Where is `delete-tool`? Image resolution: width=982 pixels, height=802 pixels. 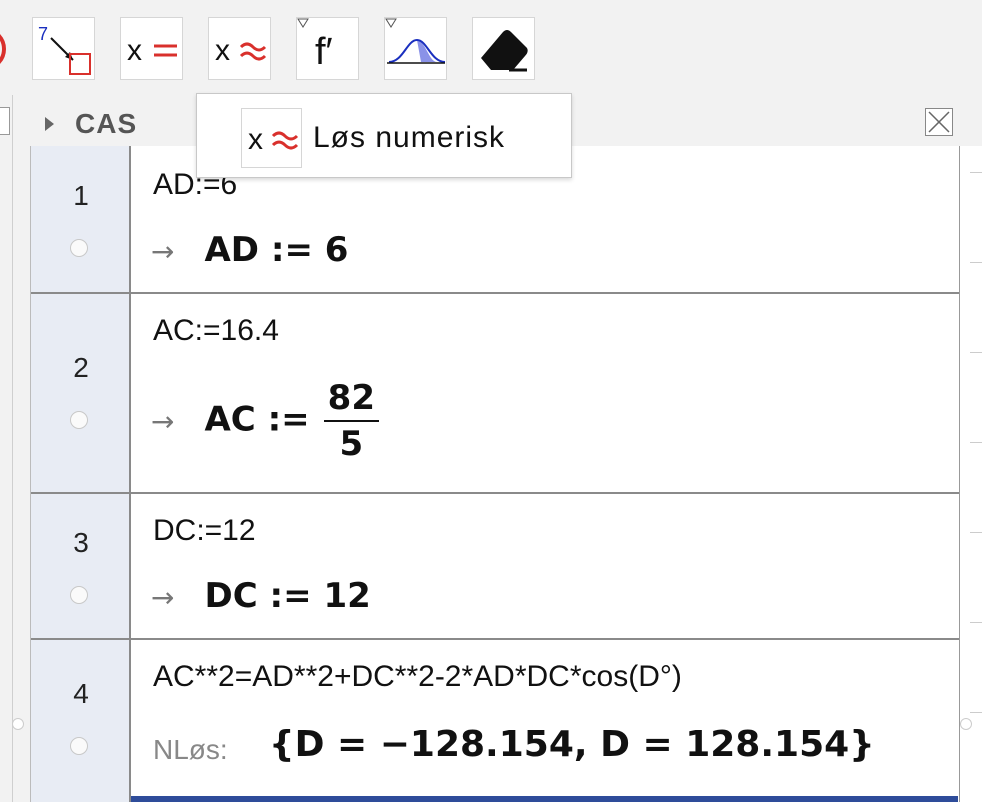 delete-tool is located at coordinates (503, 48).